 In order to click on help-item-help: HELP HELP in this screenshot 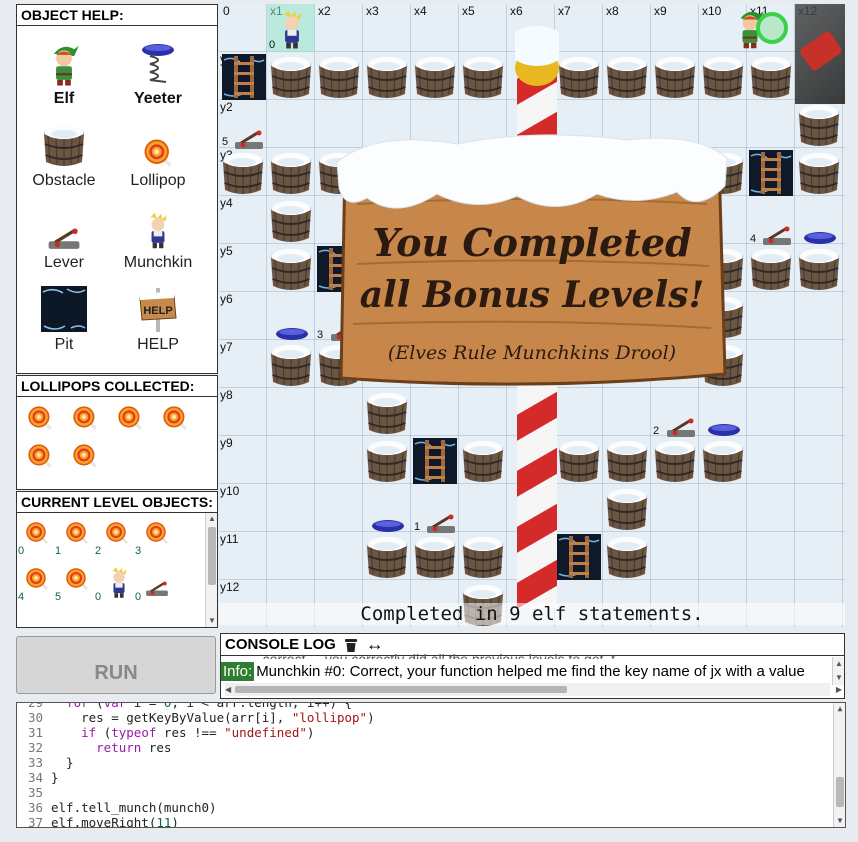, I will do `click(158, 318)`.